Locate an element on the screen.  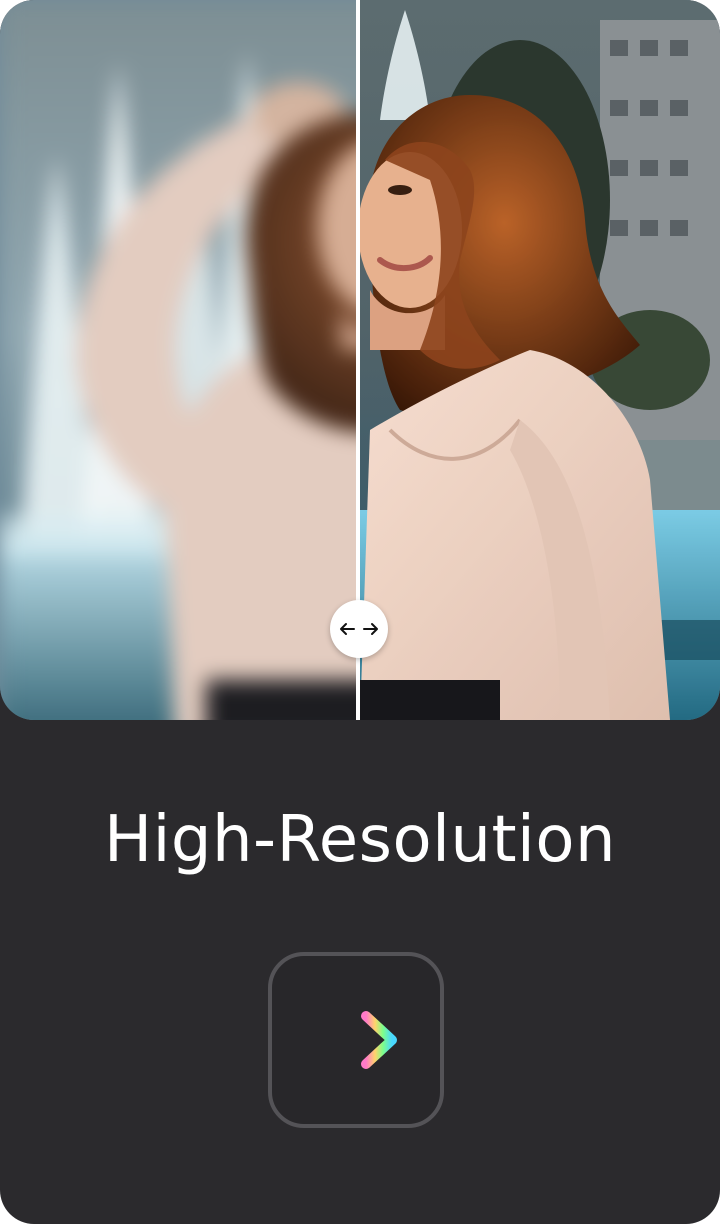
feature-title: High-Resolution is located at coordinates (360, 840).